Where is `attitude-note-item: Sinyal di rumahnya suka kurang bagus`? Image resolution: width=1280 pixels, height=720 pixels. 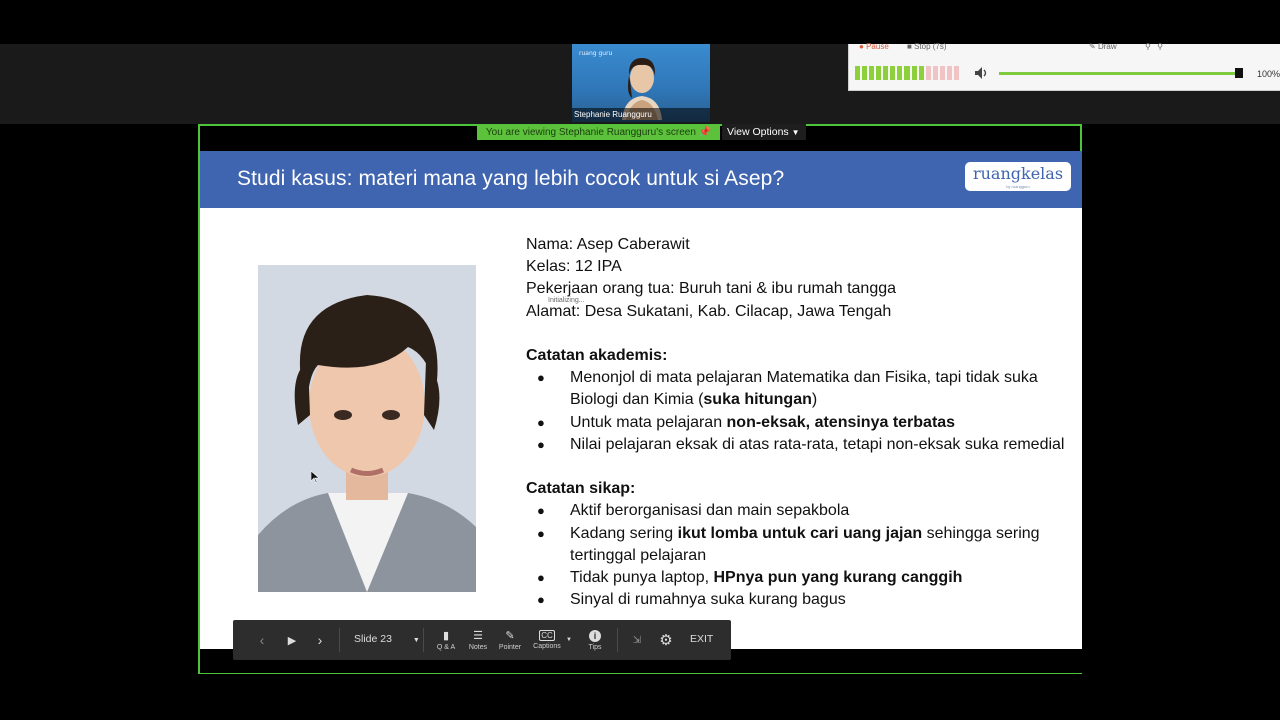
attitude-note-item: Sinyal di rumahnya suka kurang bagus is located at coordinates (798, 600).